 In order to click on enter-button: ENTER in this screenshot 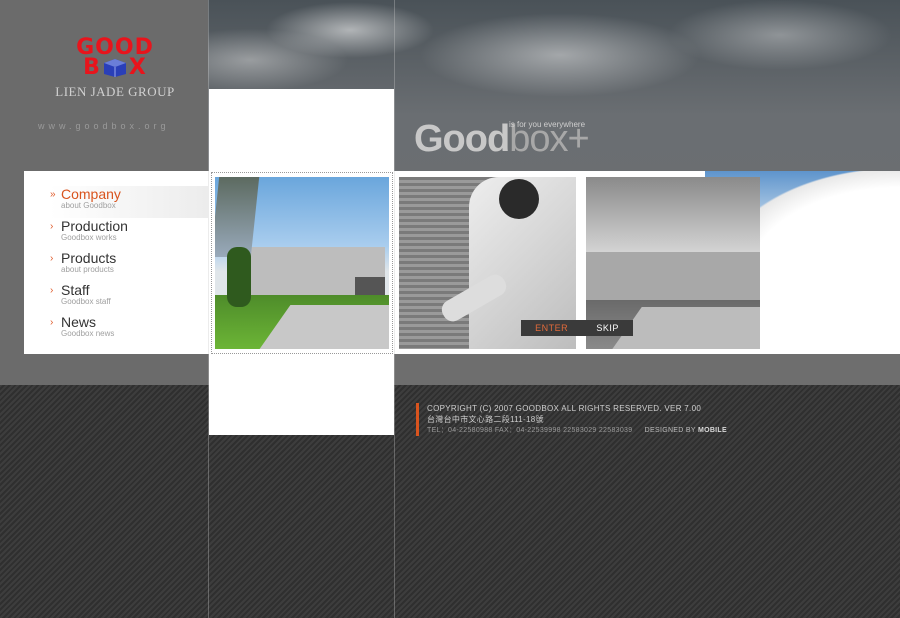, I will do `click(551, 328)`.